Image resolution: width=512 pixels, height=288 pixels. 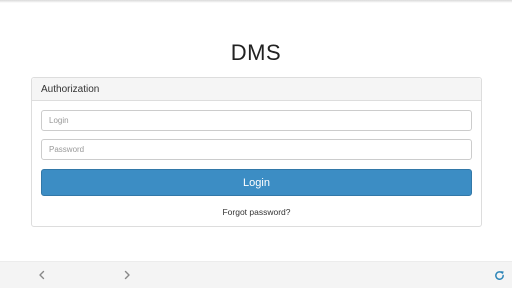 What do you see at coordinates (256, 274) in the screenshot?
I see `bottom-navigation-bar` at bounding box center [256, 274].